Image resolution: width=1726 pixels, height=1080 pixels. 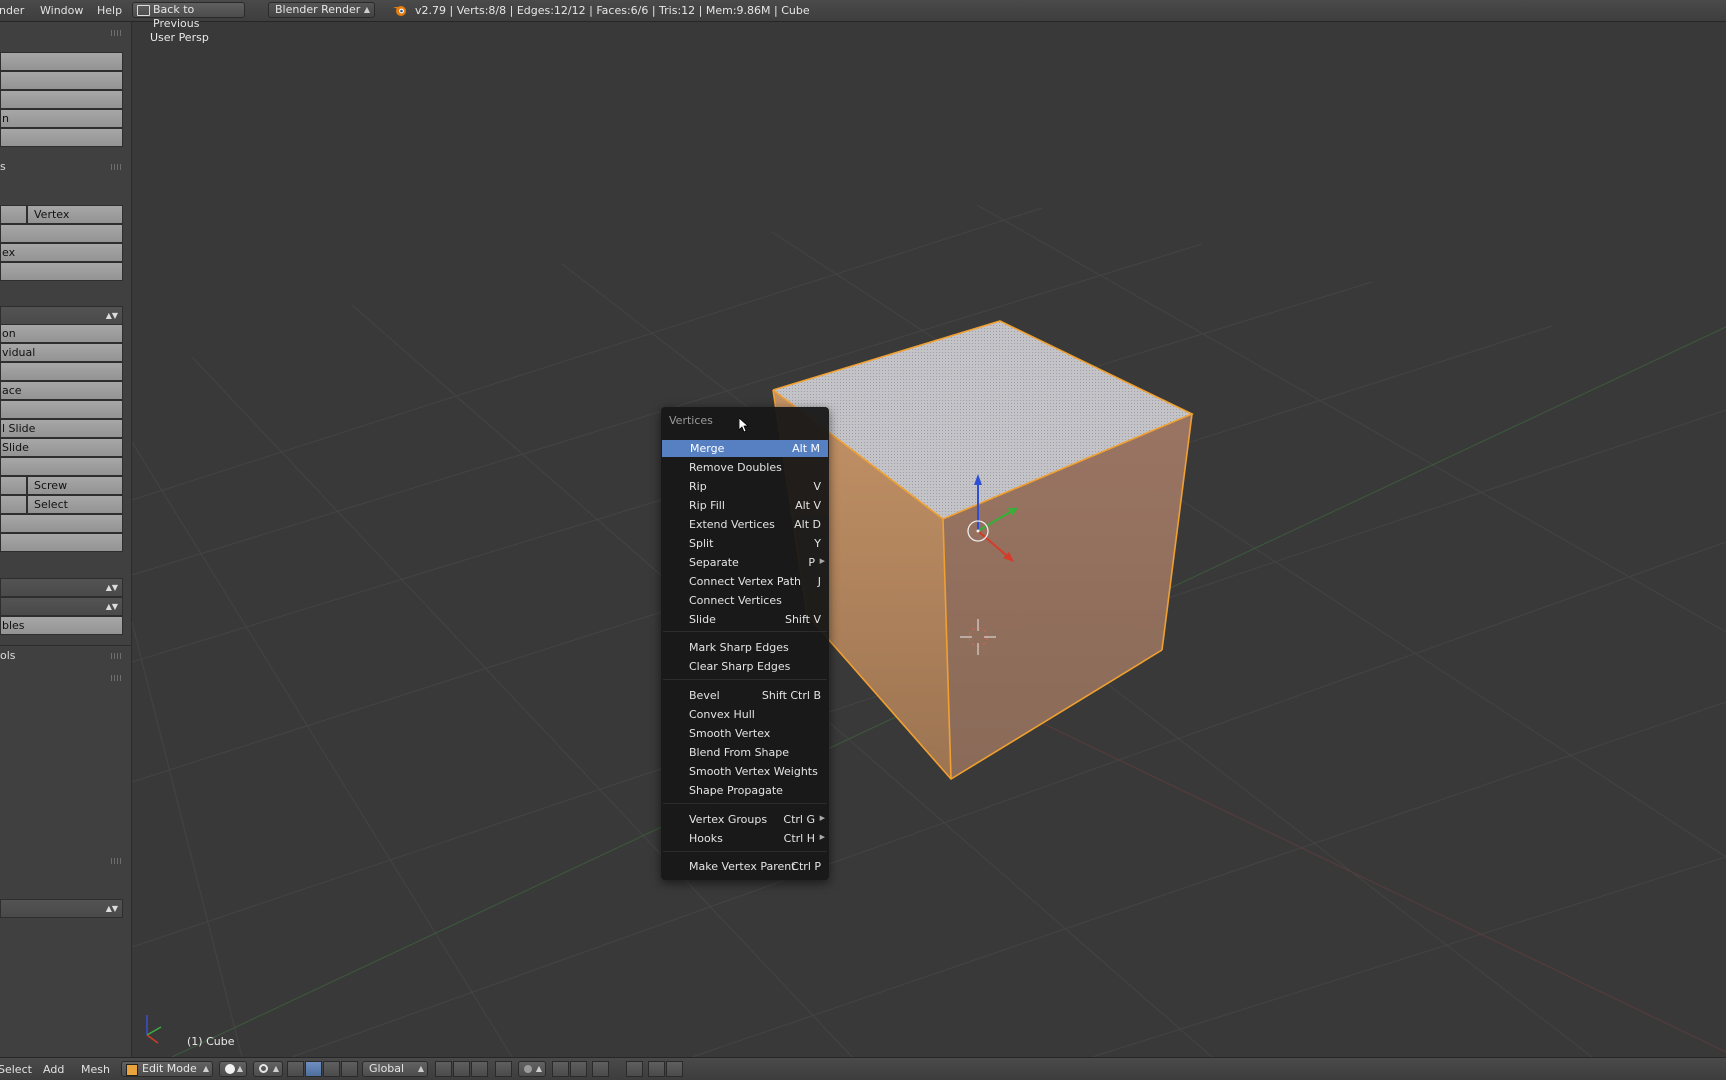 What do you see at coordinates (75, 485) in the screenshot?
I see `screw-button: Screw` at bounding box center [75, 485].